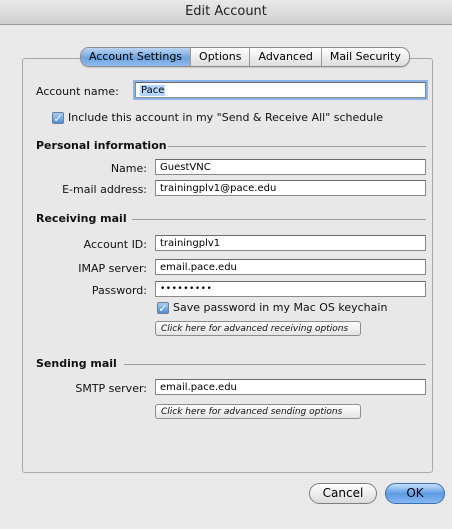 The image size is (452, 529). Describe the element at coordinates (290, 243) in the screenshot. I see `account-id-input: trainingplv1` at that location.